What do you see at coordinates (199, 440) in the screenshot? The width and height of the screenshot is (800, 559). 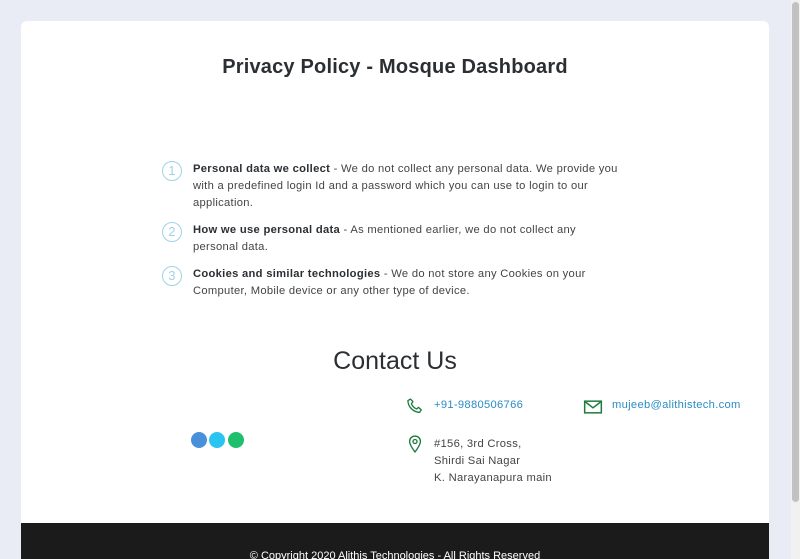 I see `dot-blue` at bounding box center [199, 440].